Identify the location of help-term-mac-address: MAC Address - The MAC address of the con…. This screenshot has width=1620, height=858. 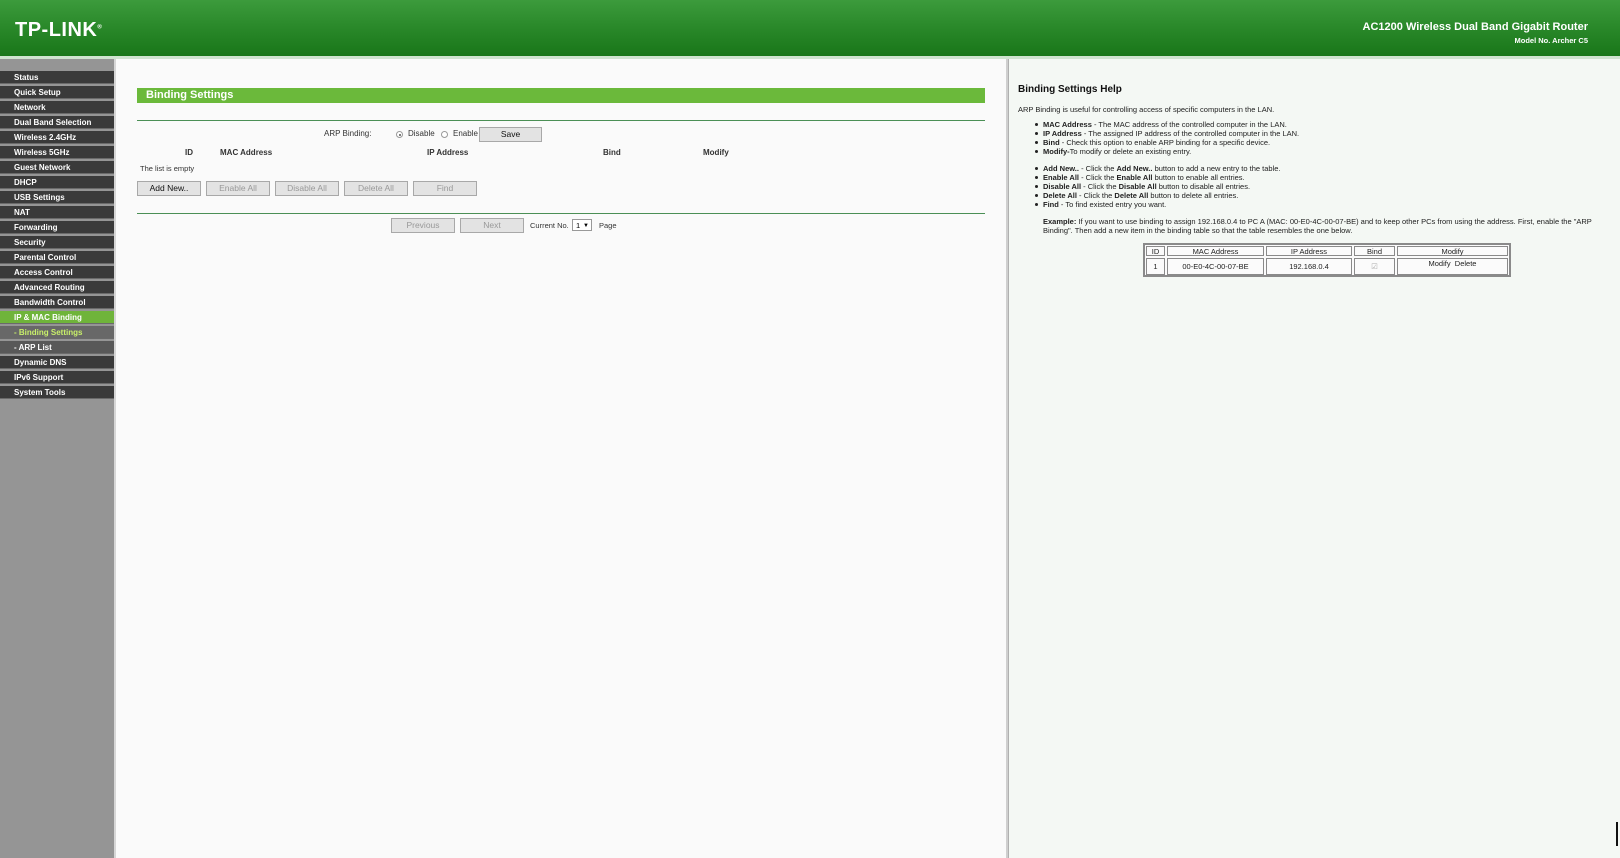
(1165, 124).